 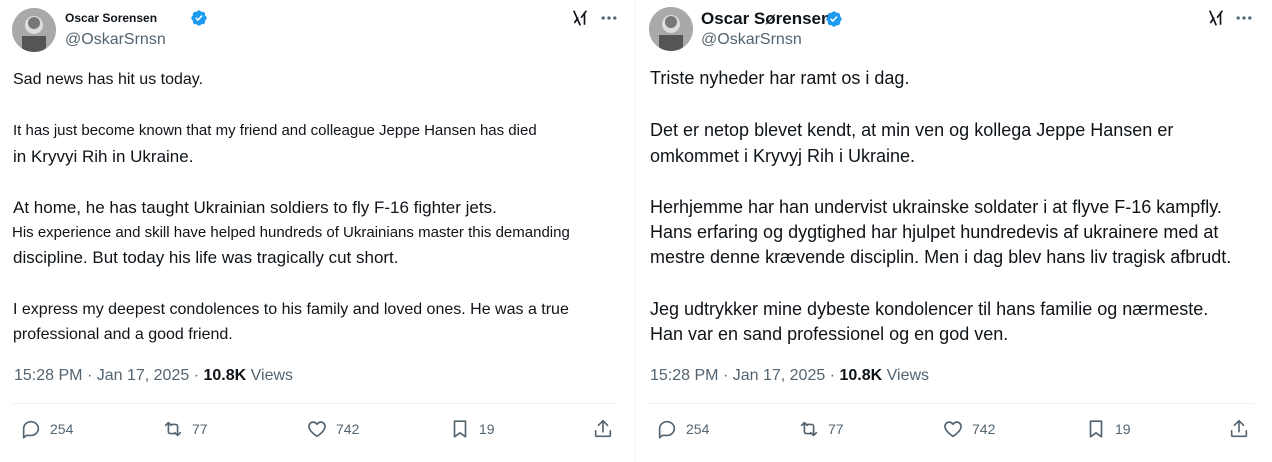 What do you see at coordinates (108, 79) in the screenshot?
I see `tweet-line: Sad news has hit us today.` at bounding box center [108, 79].